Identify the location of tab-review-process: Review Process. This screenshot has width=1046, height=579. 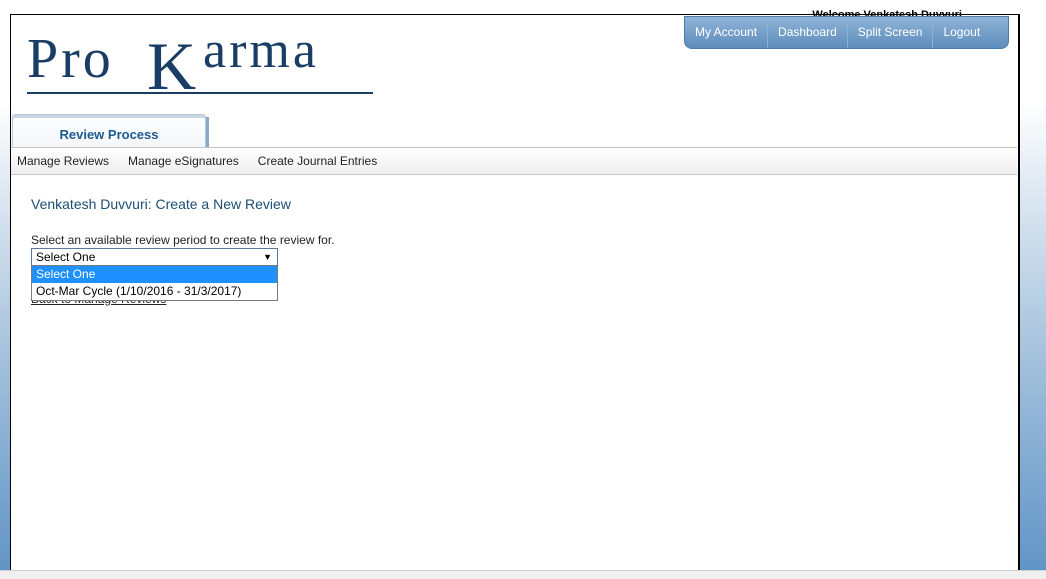
(110, 131).